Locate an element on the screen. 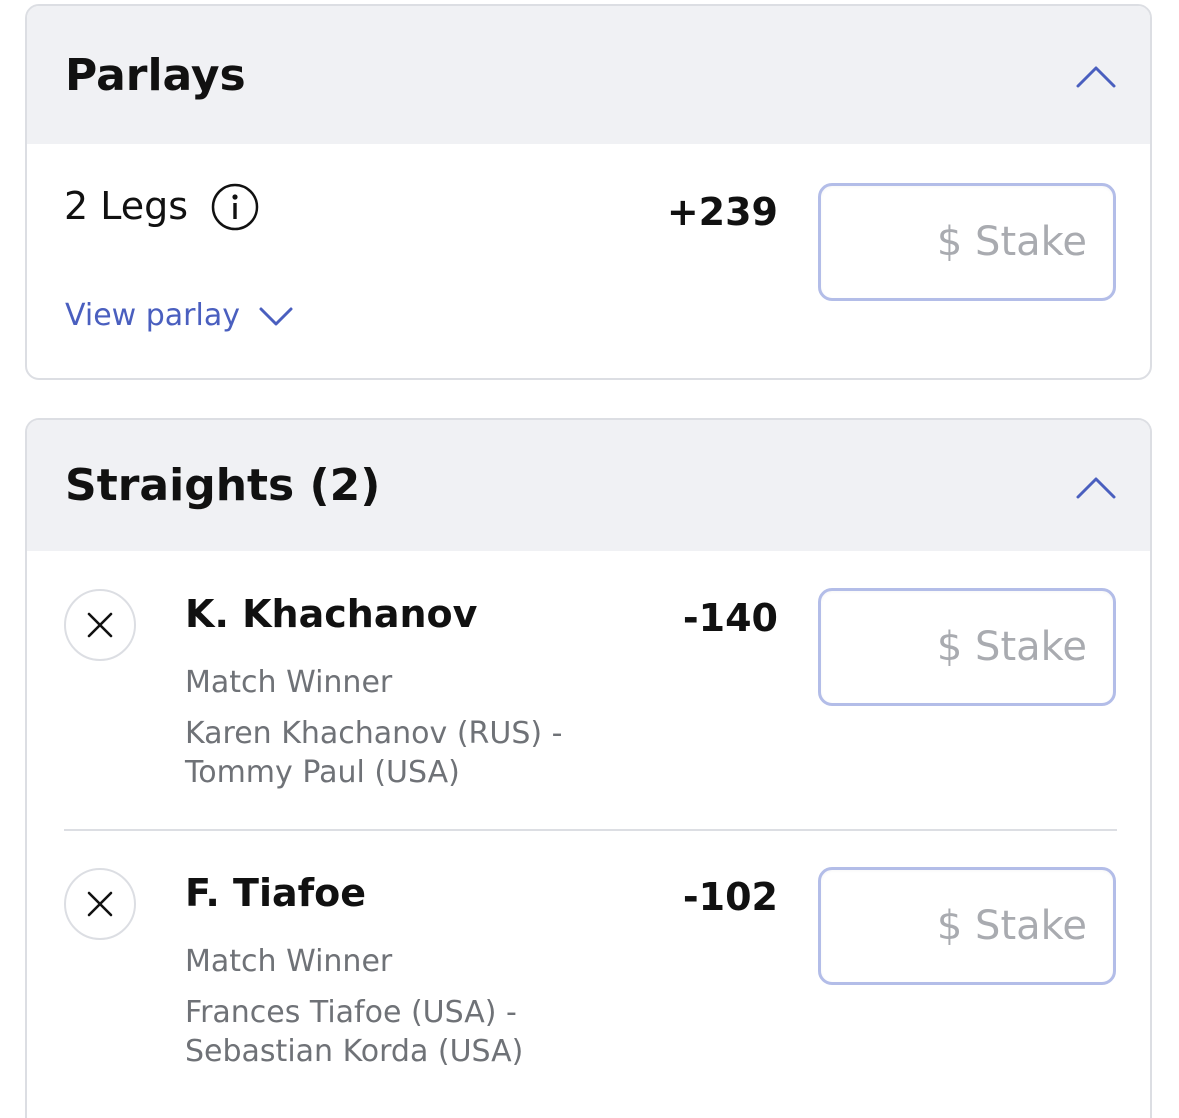 This screenshot has height=1118, width=1179. bet-selection-name: F. Tiafoe is located at coordinates (276, 893).